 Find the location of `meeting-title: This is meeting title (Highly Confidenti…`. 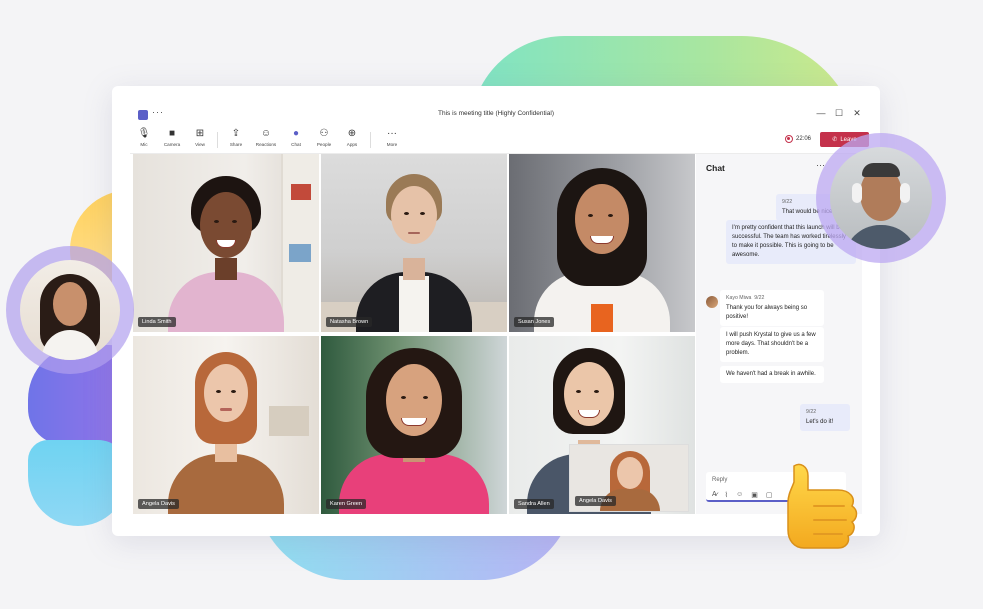

meeting-title: This is meeting title (Highly Confidenti… is located at coordinates (496, 113).